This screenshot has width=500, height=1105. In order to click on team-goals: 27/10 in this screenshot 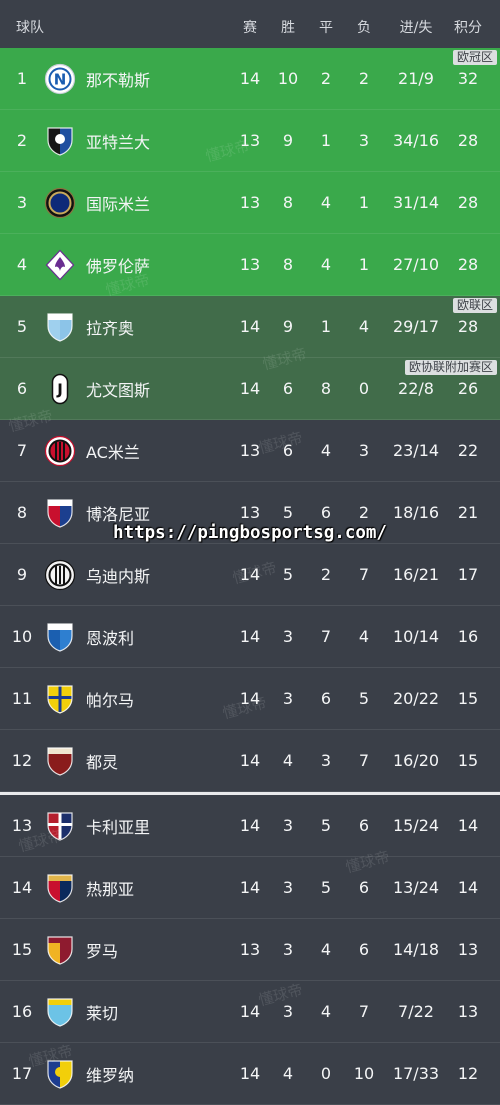, I will do `click(416, 264)`.